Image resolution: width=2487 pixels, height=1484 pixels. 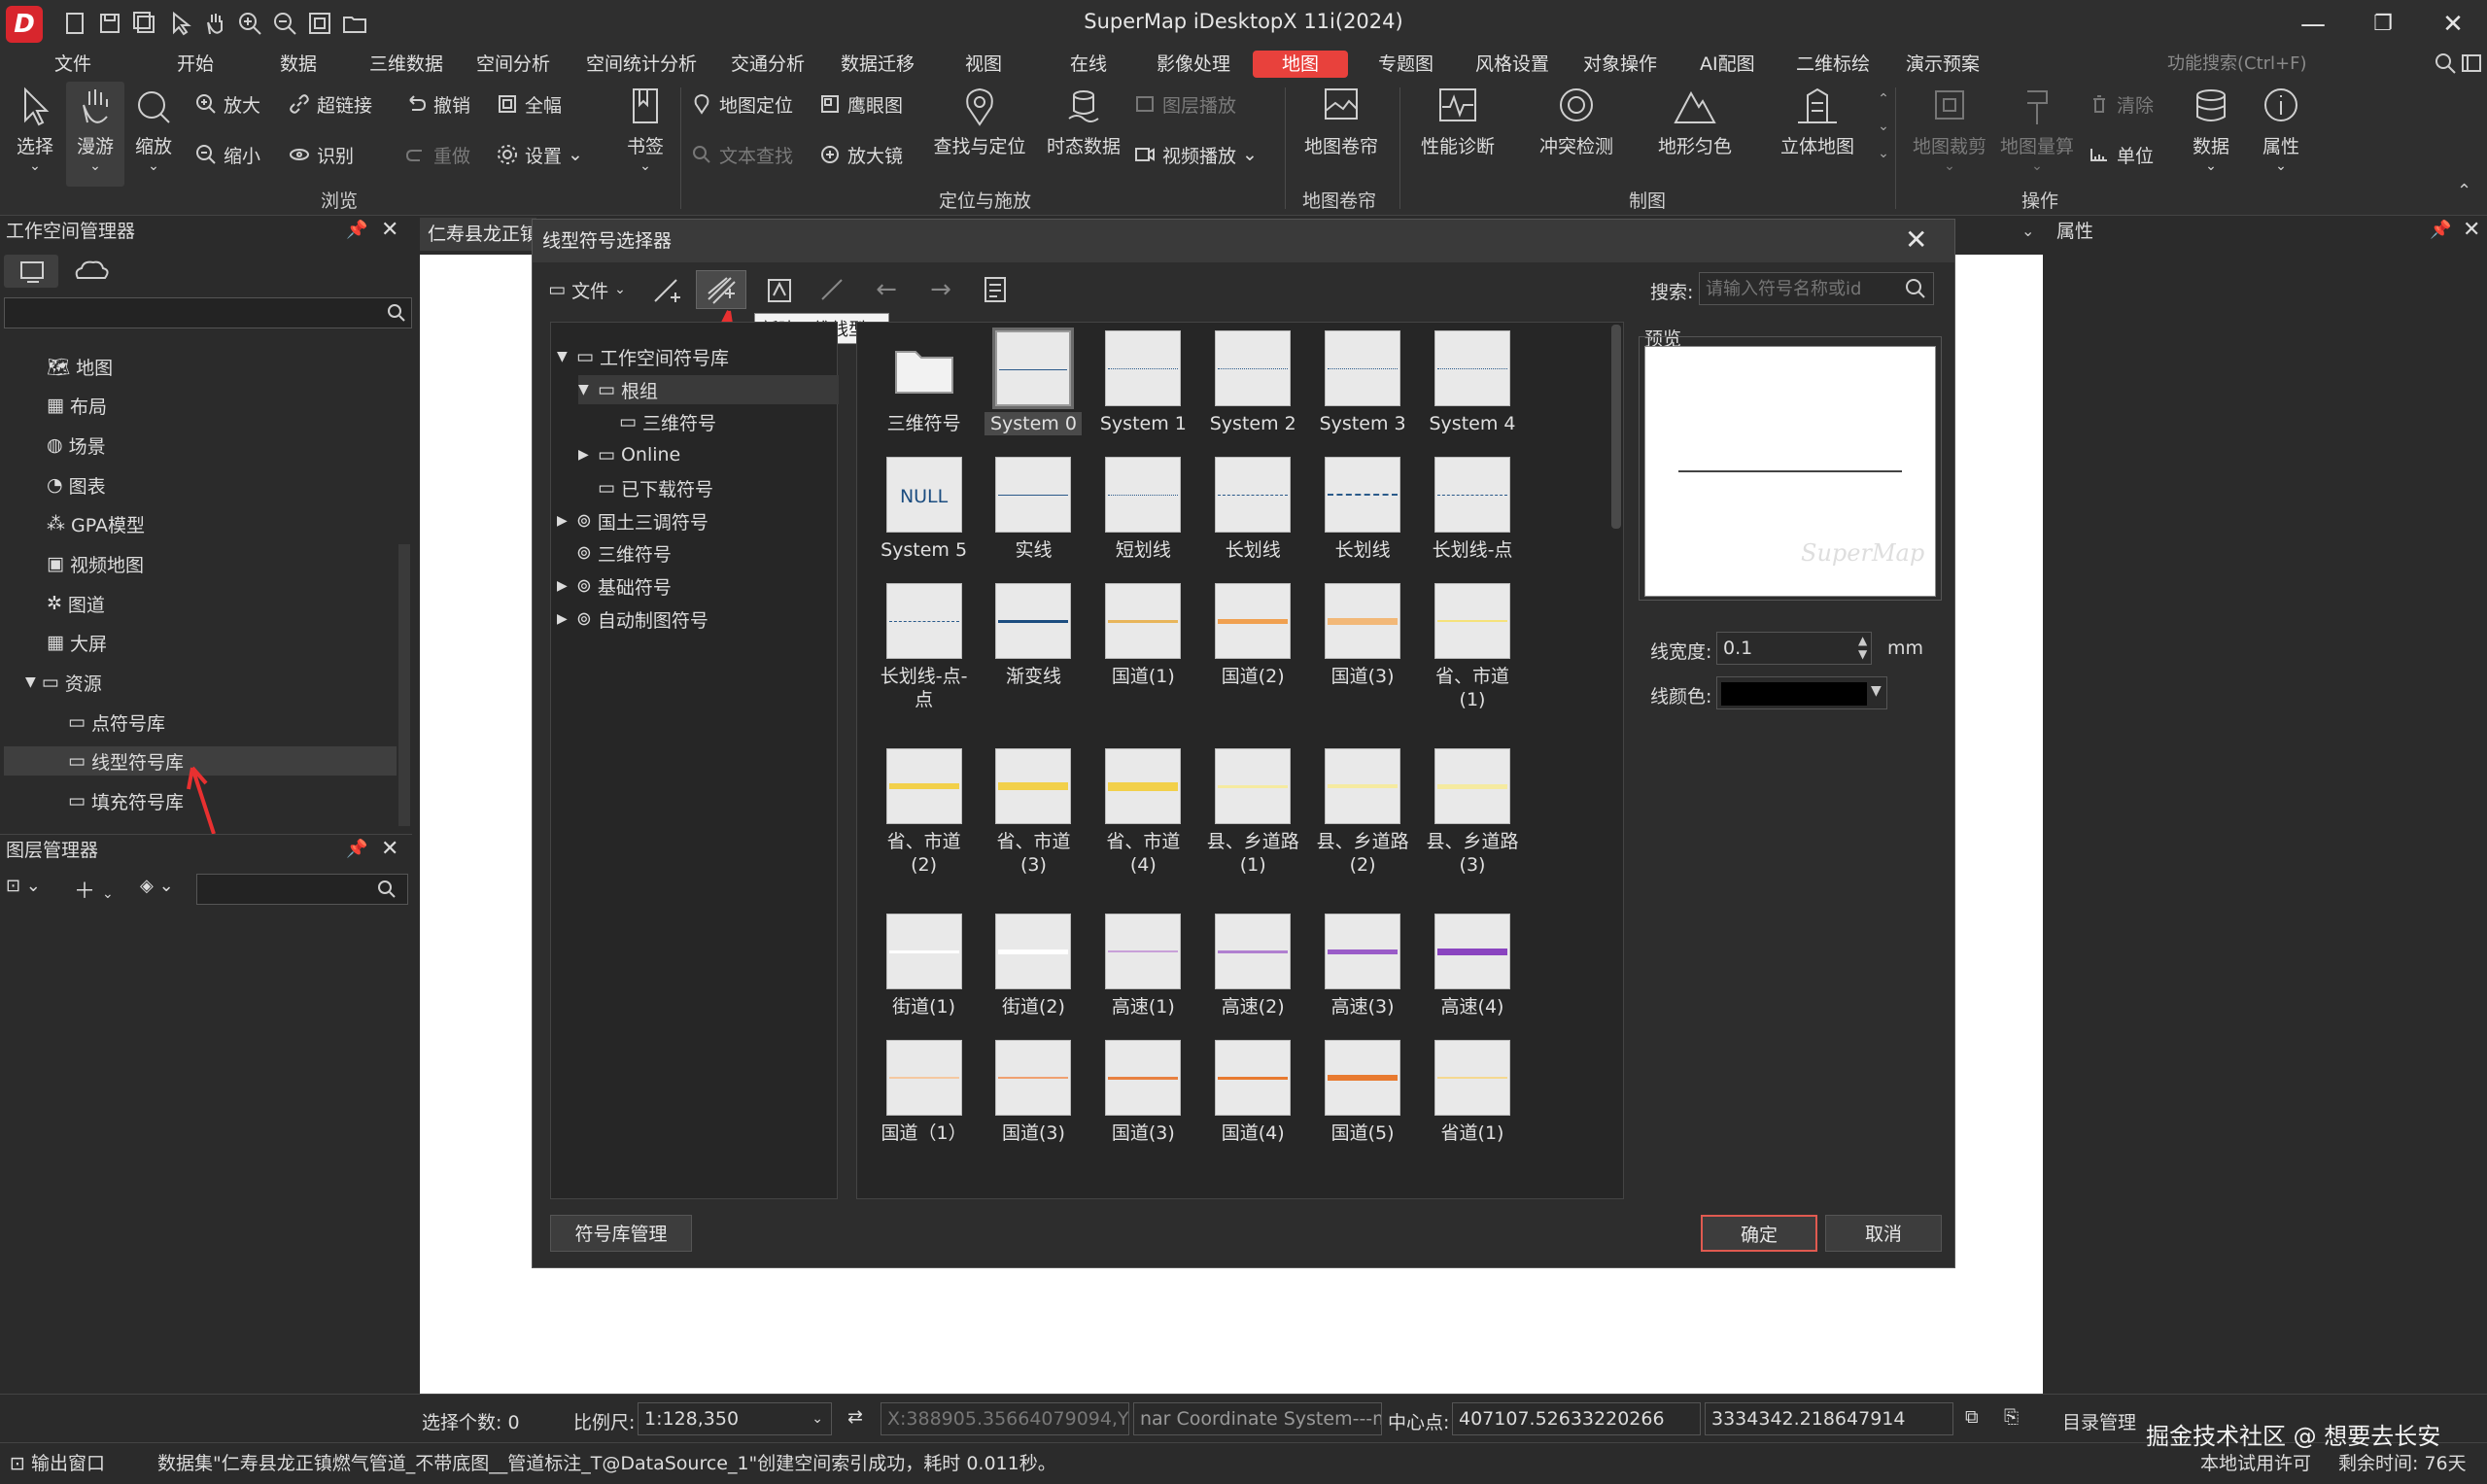 What do you see at coordinates (1184, 104) in the screenshot?
I see `layer-play-button: 图层播放` at bounding box center [1184, 104].